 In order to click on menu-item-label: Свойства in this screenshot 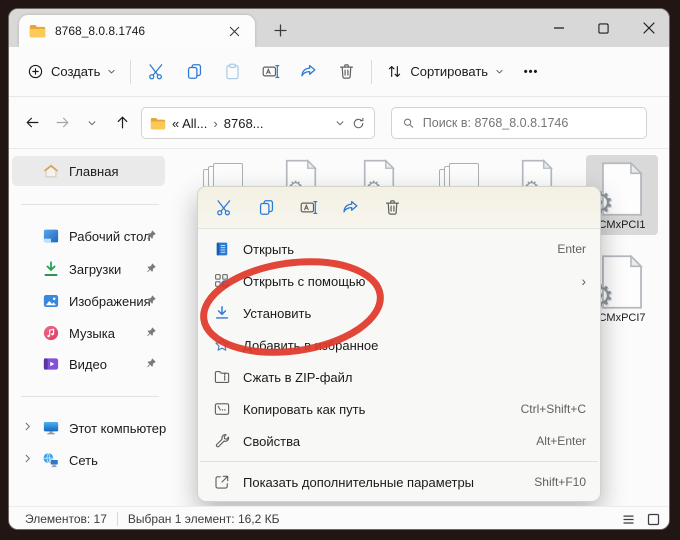, I will do `click(272, 441)`.